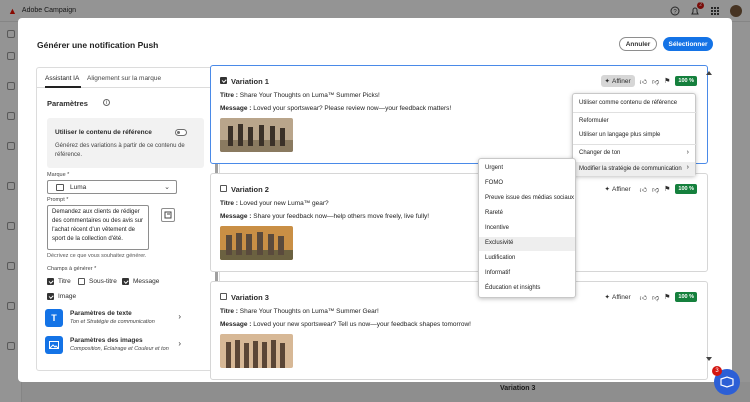  Describe the element at coordinates (97, 281) in the screenshot. I see `field-subtitle-checkbox: Sous-titre` at that location.